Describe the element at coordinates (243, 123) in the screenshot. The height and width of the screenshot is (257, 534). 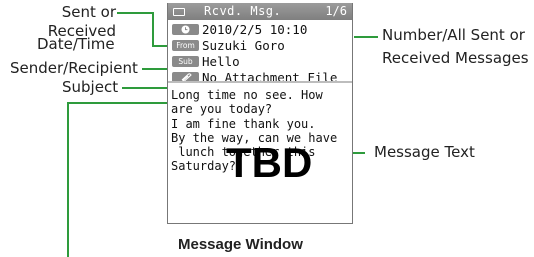
I see `message-line: I am fine thank you.` at that location.